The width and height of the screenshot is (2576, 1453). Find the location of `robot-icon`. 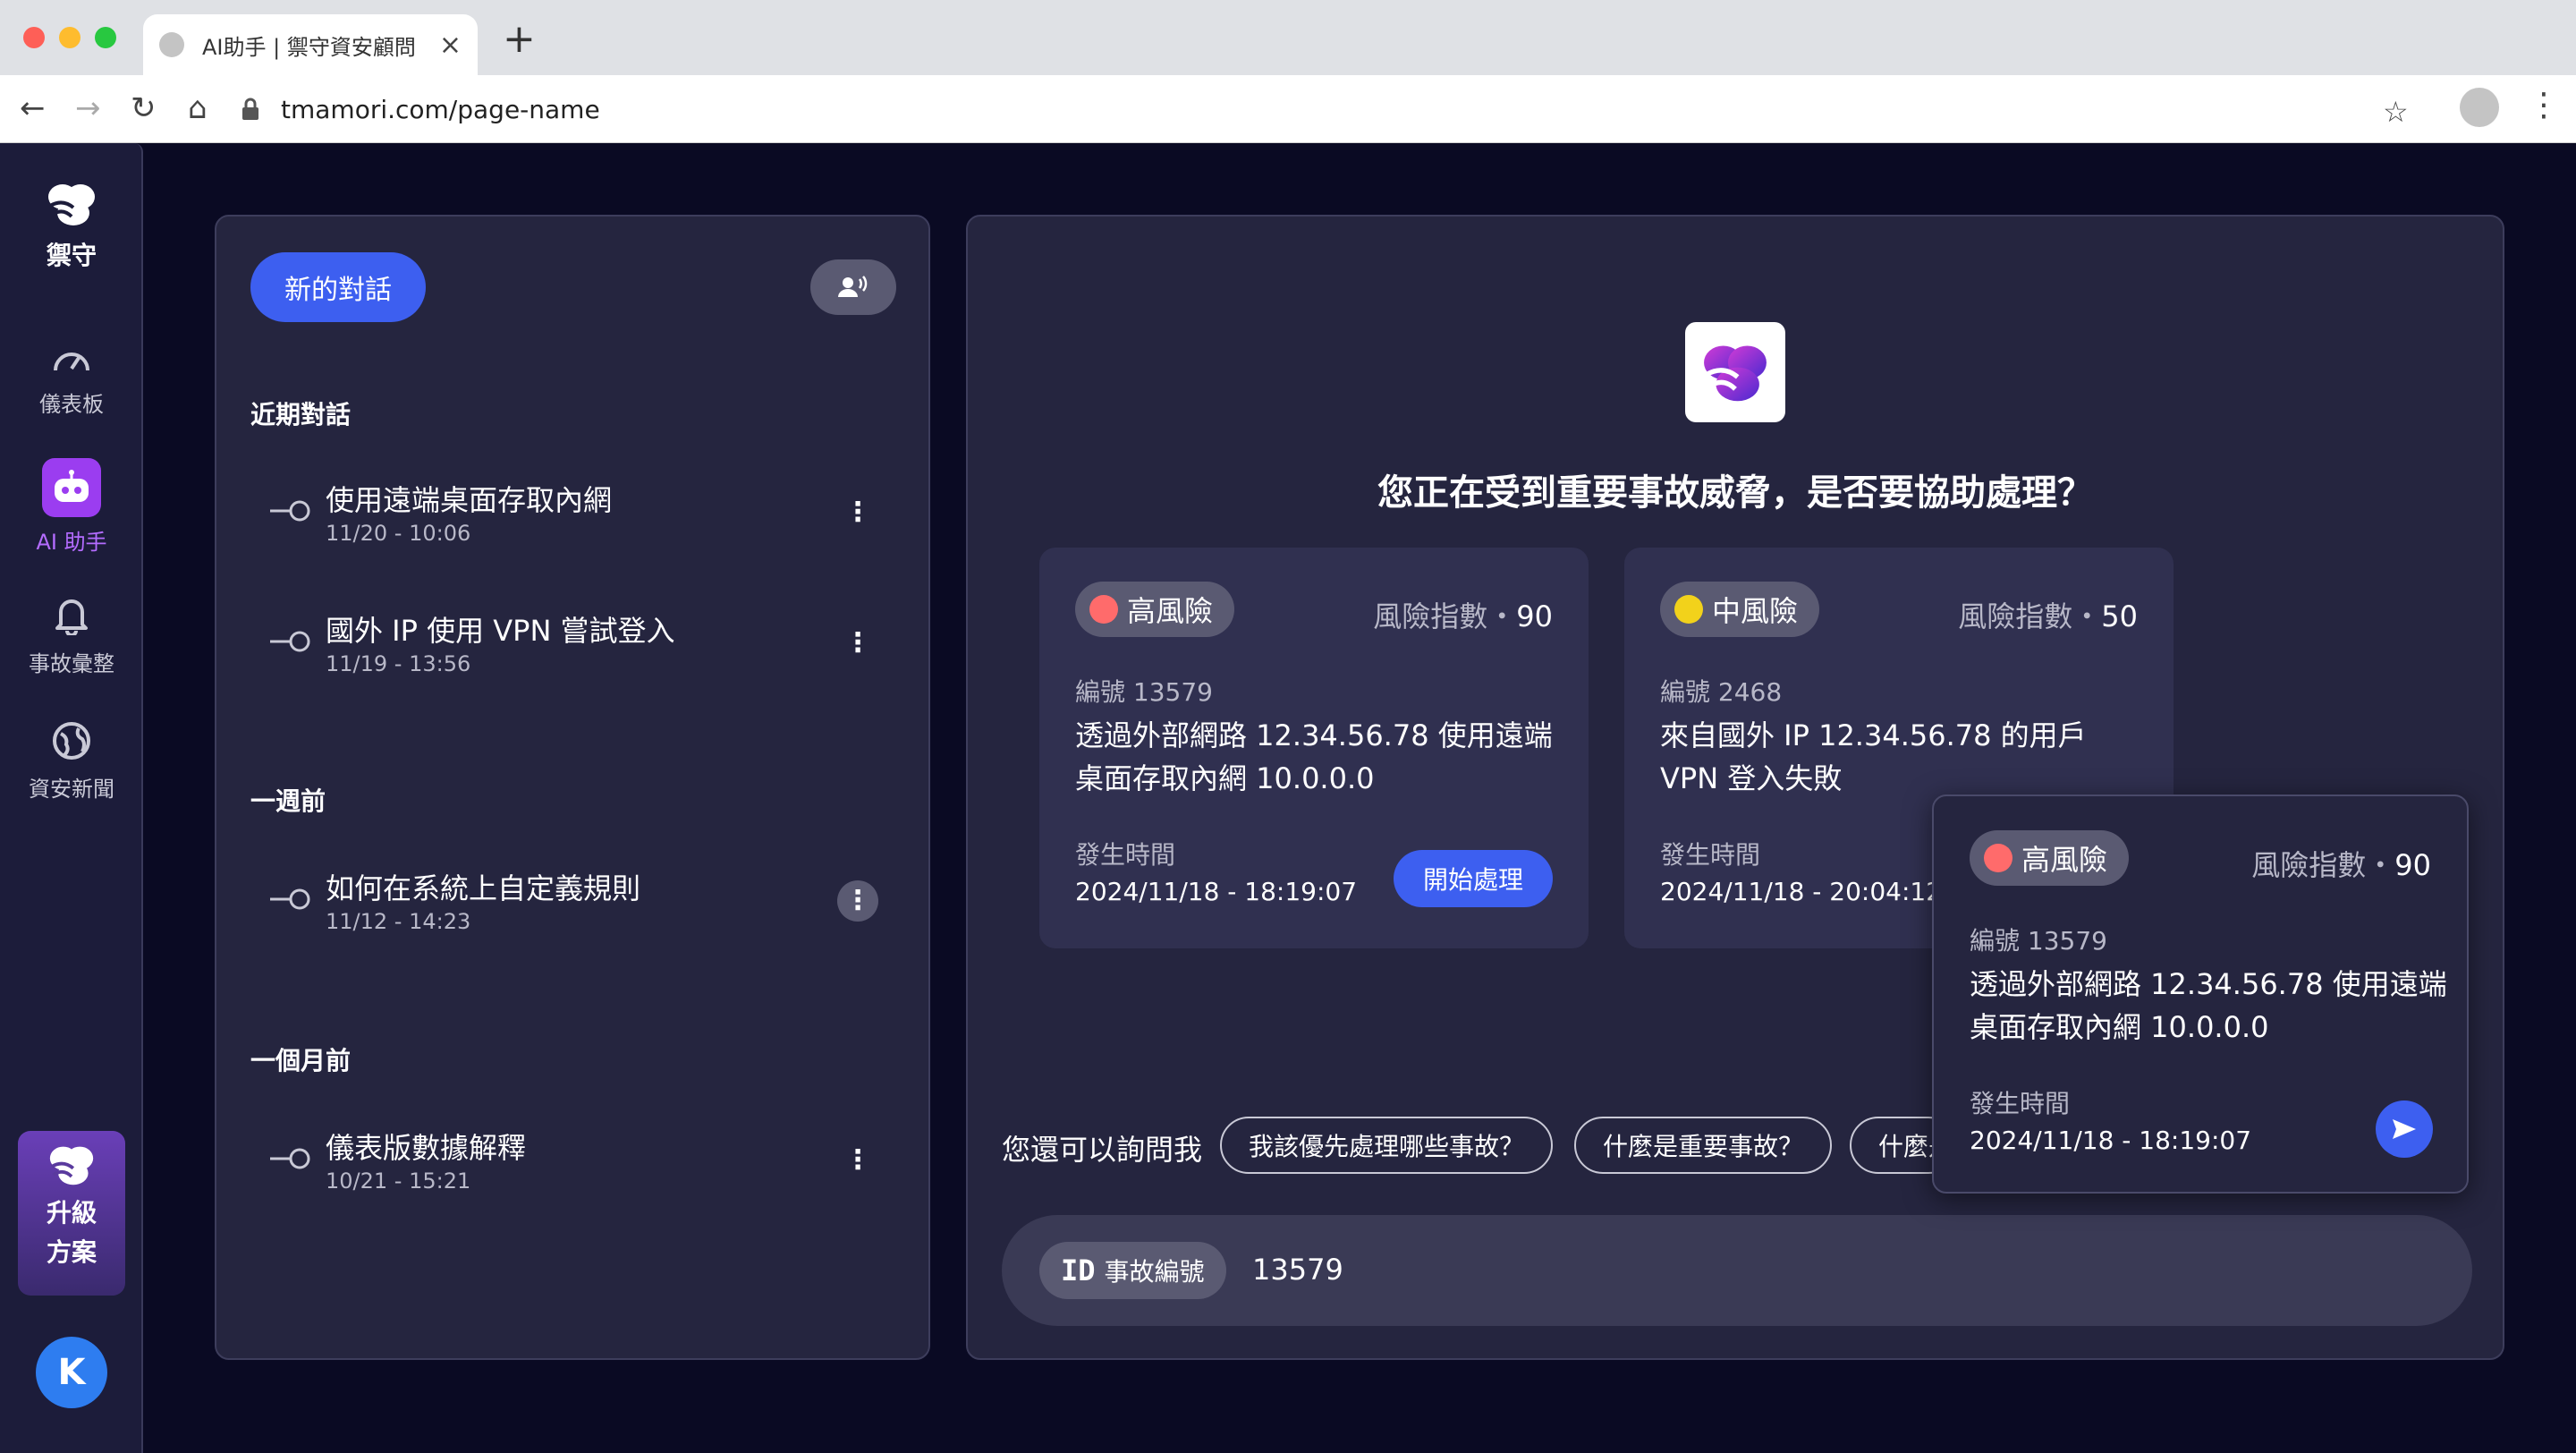

robot-icon is located at coordinates (71, 487).